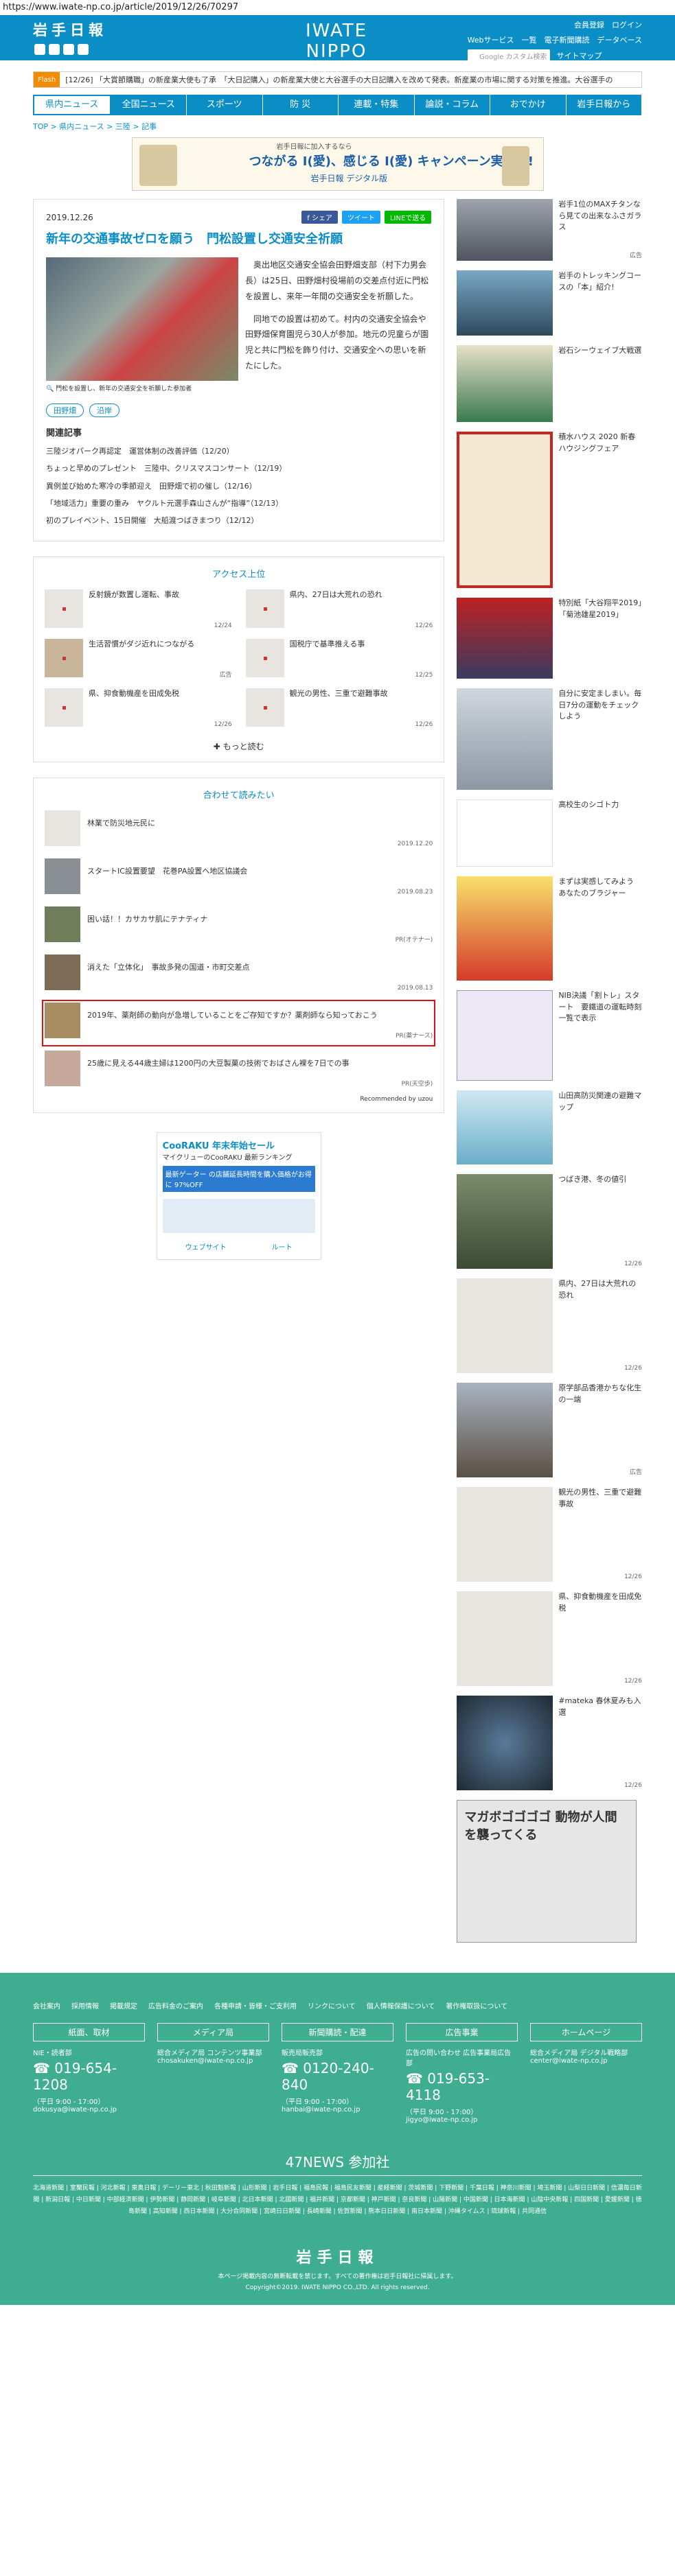 This screenshot has width=675, height=2576. What do you see at coordinates (225, 675) in the screenshot?
I see `ranking-date: 広告` at bounding box center [225, 675].